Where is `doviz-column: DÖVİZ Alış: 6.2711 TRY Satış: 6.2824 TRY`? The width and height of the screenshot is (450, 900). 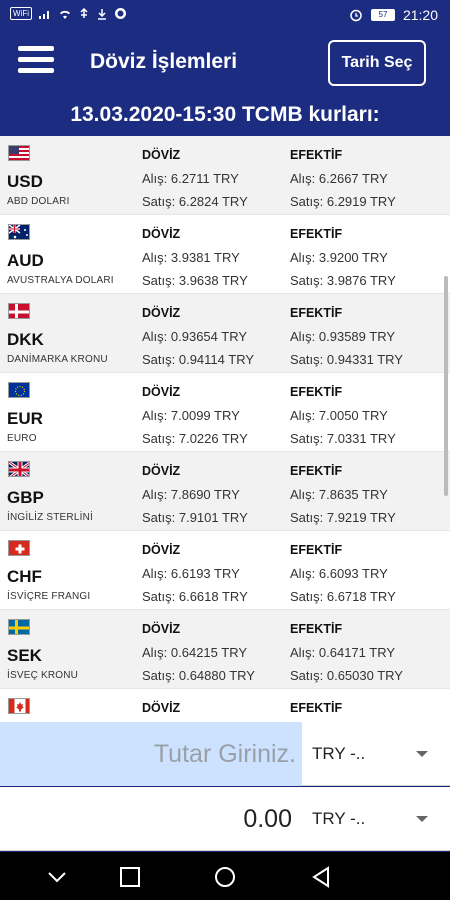 doviz-column: DÖVİZ Alış: 6.2711 TRY Satış: 6.2824 TRY is located at coordinates (195, 182).